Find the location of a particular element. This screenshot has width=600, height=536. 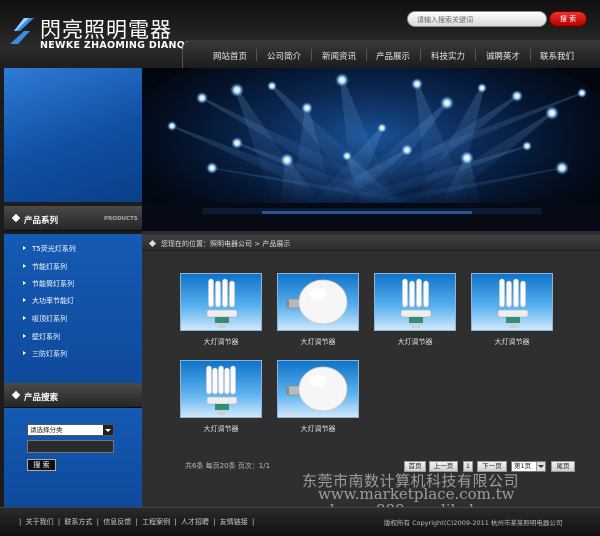

keyword-input is located at coordinates (70, 446).